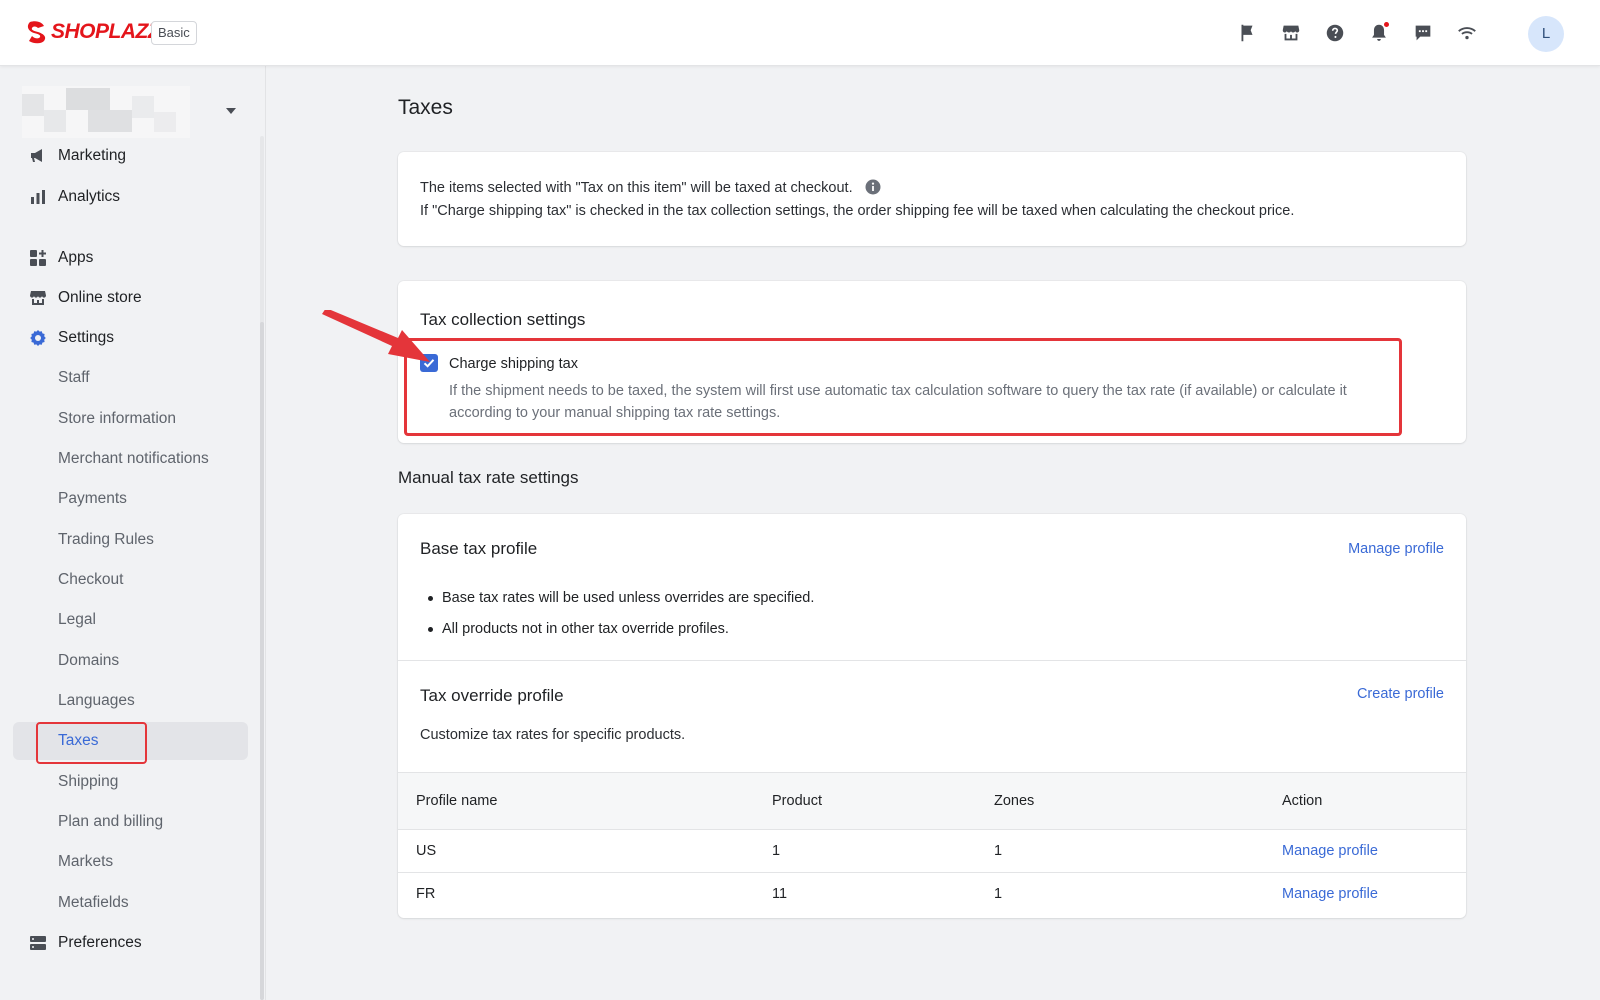 This screenshot has height=1000, width=1600. Describe the element at coordinates (117, 418) in the screenshot. I see `sidebar-item-label: Store information` at that location.